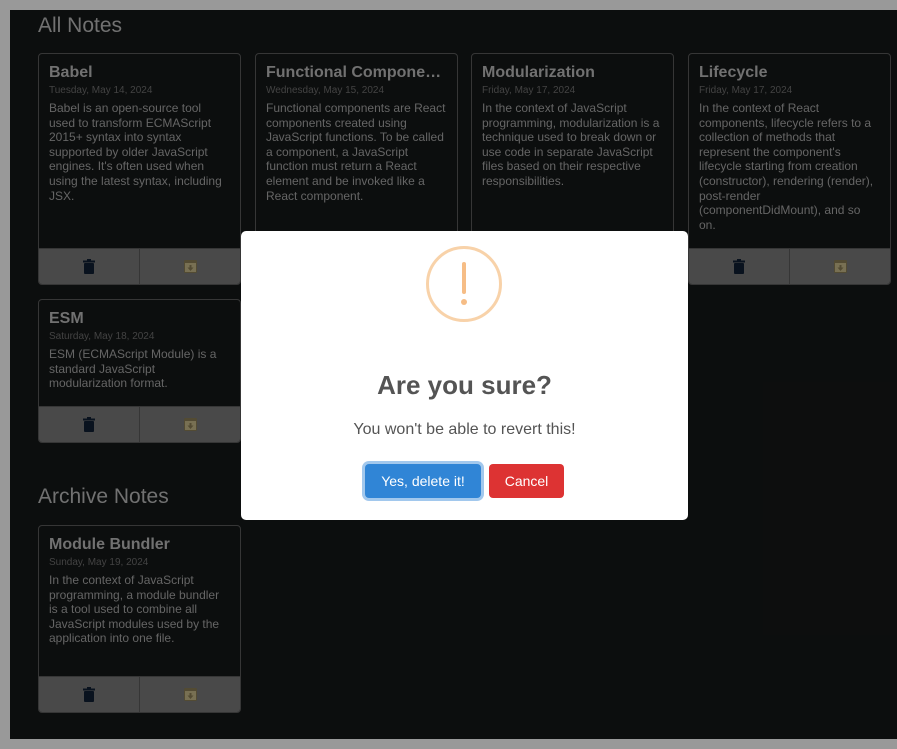 The height and width of the screenshot is (749, 897). What do you see at coordinates (464, 429) in the screenshot?
I see `dialog-message: You won't be able to revert this!` at bounding box center [464, 429].